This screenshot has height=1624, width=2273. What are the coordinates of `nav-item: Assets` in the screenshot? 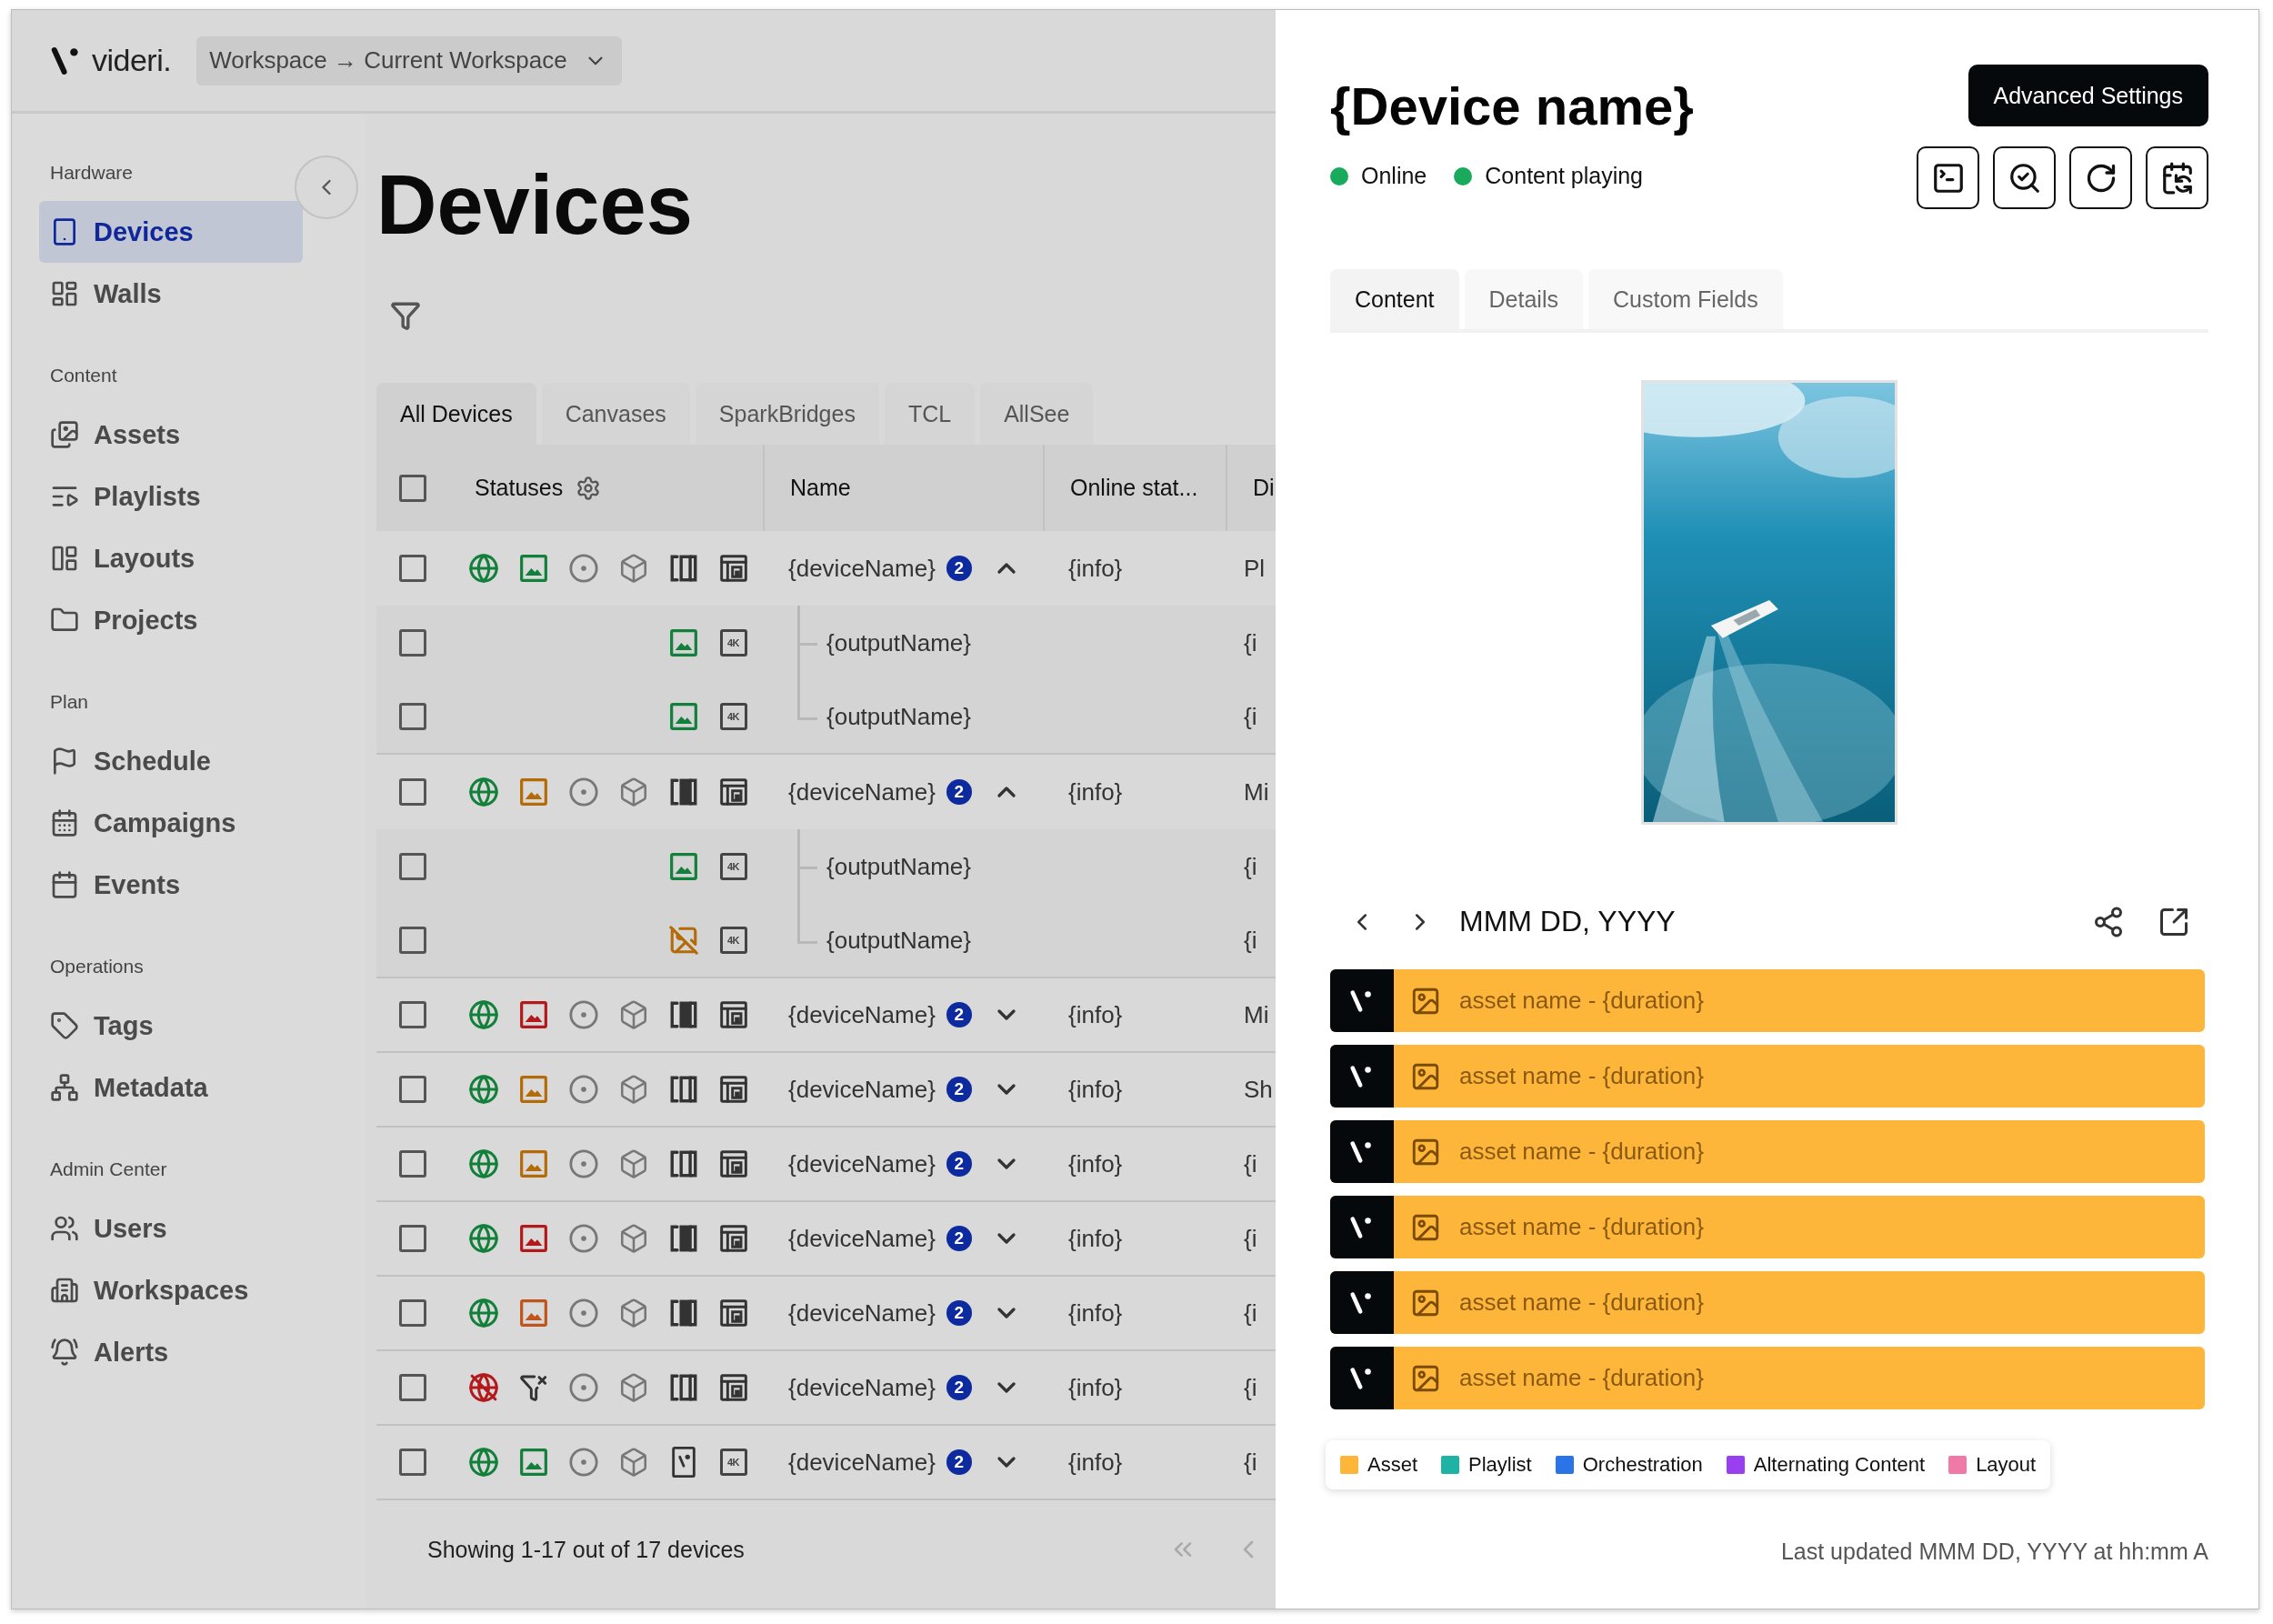 It's located at (171, 435).